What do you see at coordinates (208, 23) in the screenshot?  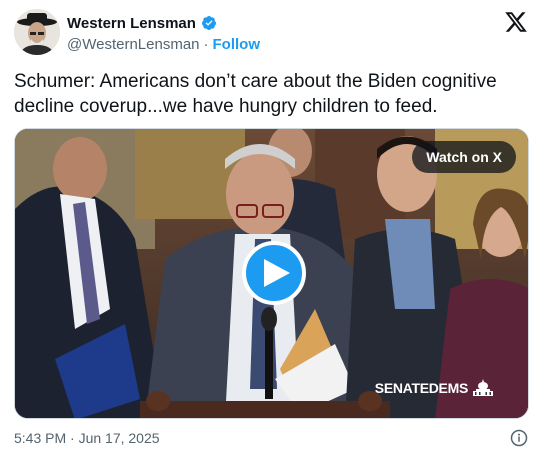 I see `verified-badge-icon` at bounding box center [208, 23].